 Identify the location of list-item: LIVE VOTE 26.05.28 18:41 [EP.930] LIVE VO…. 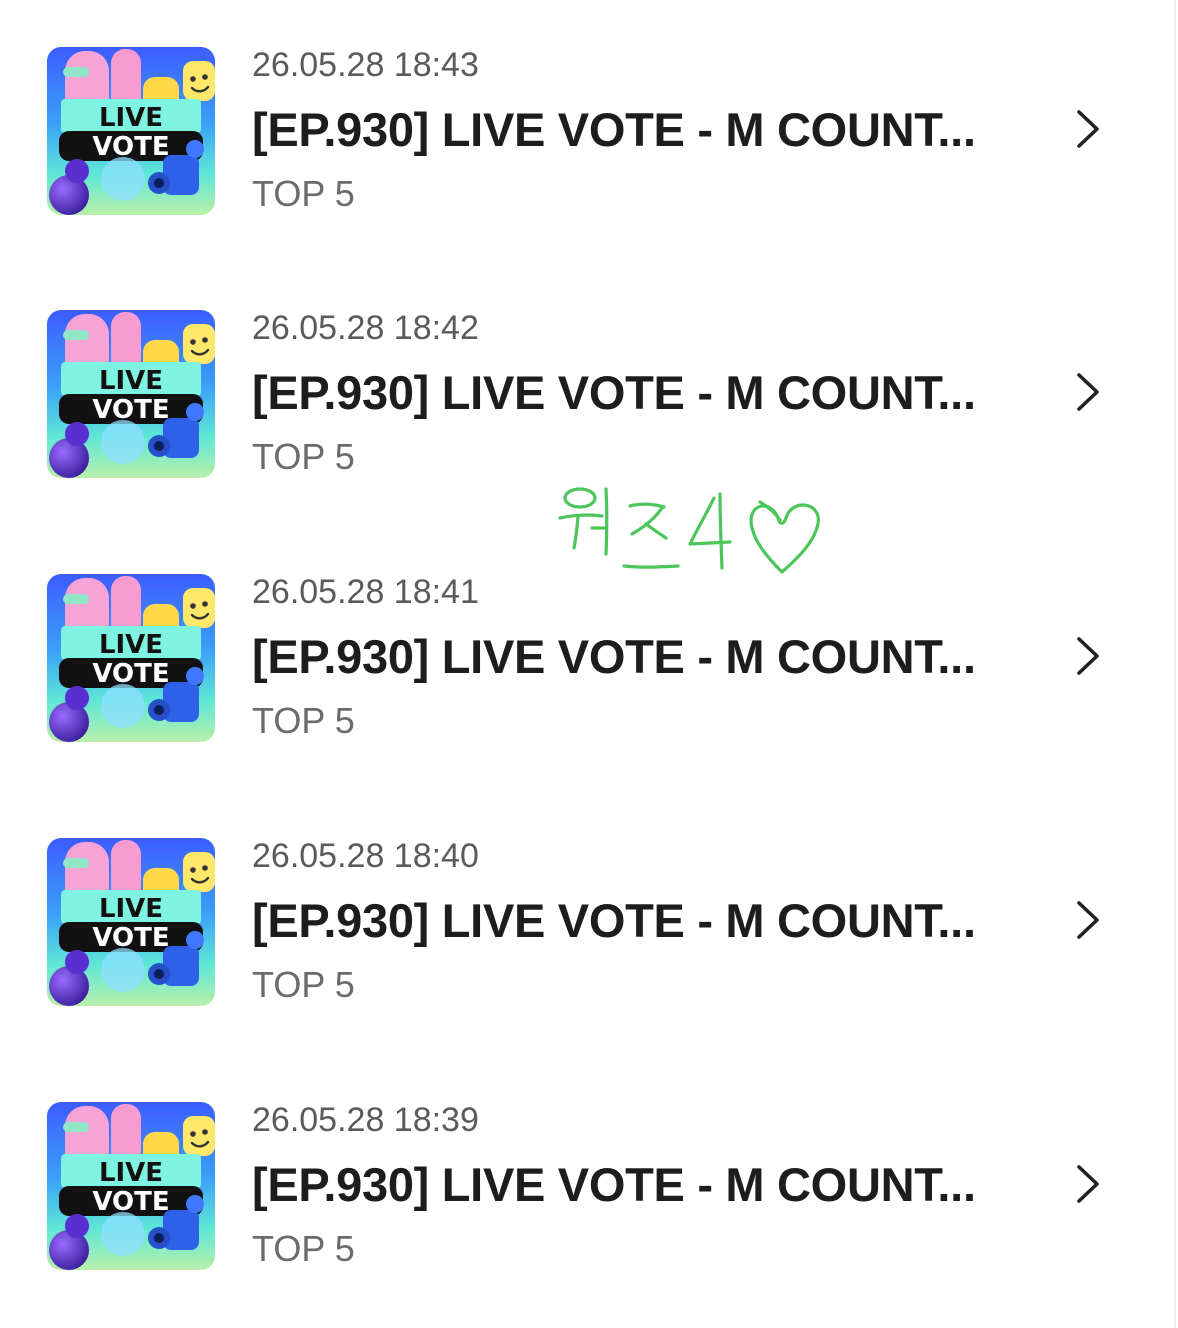
(589, 657).